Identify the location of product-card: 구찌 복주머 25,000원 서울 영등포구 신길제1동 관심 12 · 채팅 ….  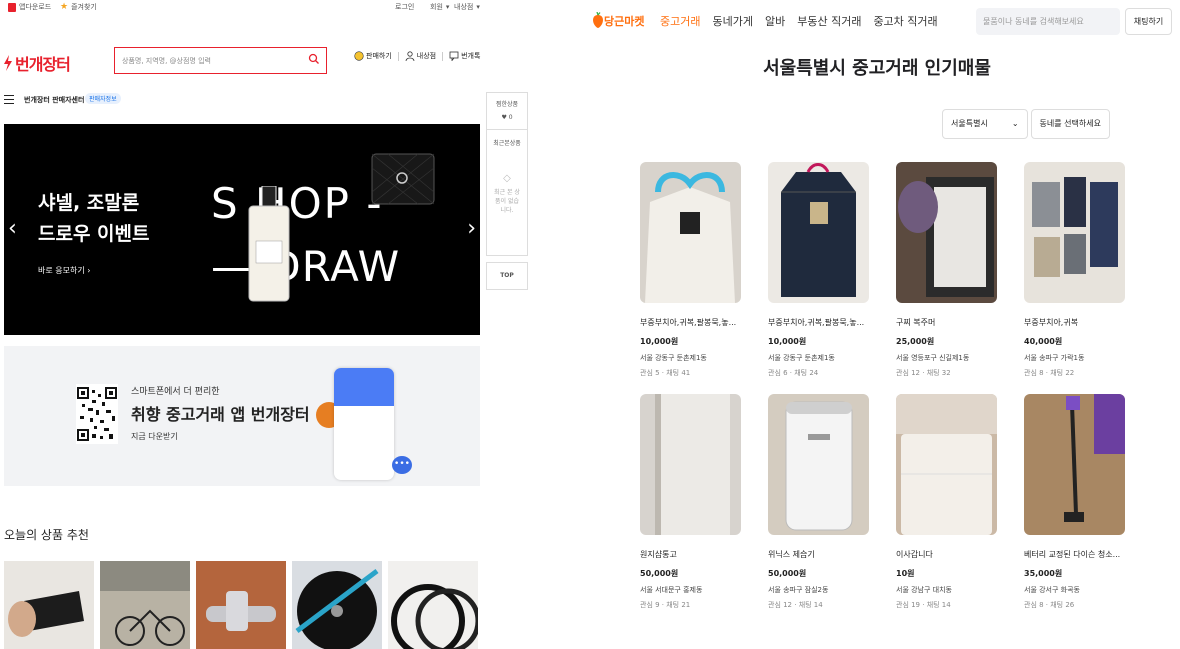
(946, 270).